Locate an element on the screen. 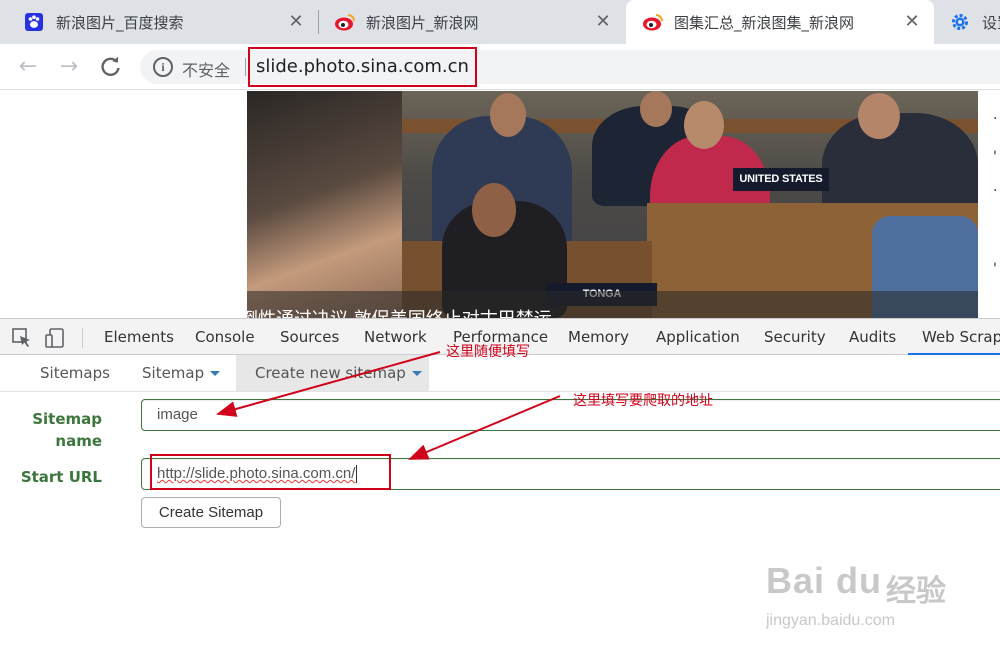  browser-tab-sina-photo: 新浪图片_新浪网 ✕ is located at coordinates (471, 22).